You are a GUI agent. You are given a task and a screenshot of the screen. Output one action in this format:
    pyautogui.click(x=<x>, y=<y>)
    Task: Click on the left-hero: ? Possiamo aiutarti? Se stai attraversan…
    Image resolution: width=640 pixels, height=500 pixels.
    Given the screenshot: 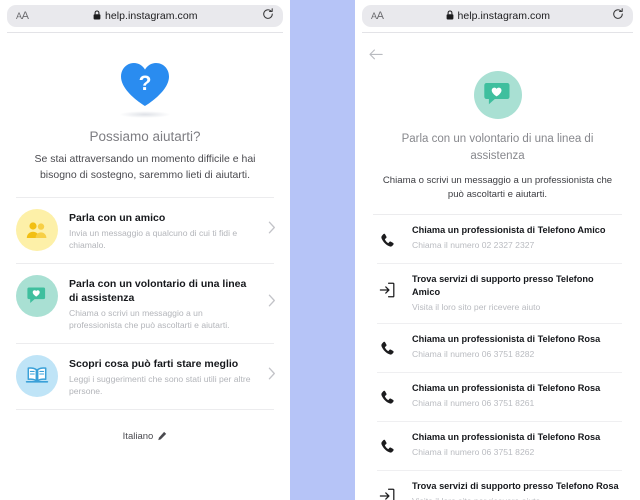 What is the action you would take?
    pyautogui.click(x=145, y=111)
    